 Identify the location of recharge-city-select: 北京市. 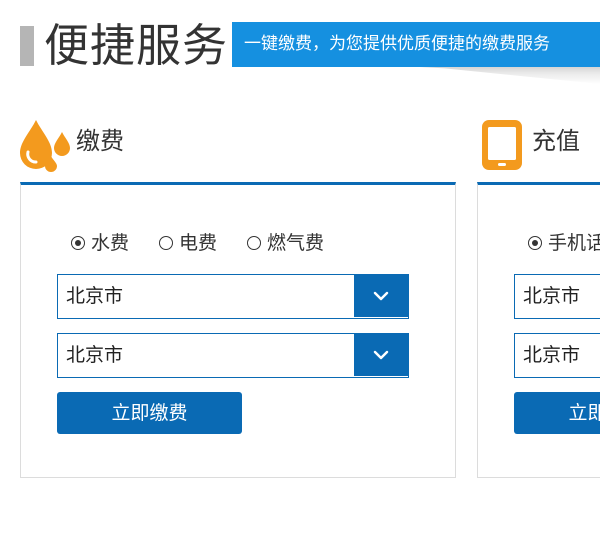
(557, 355).